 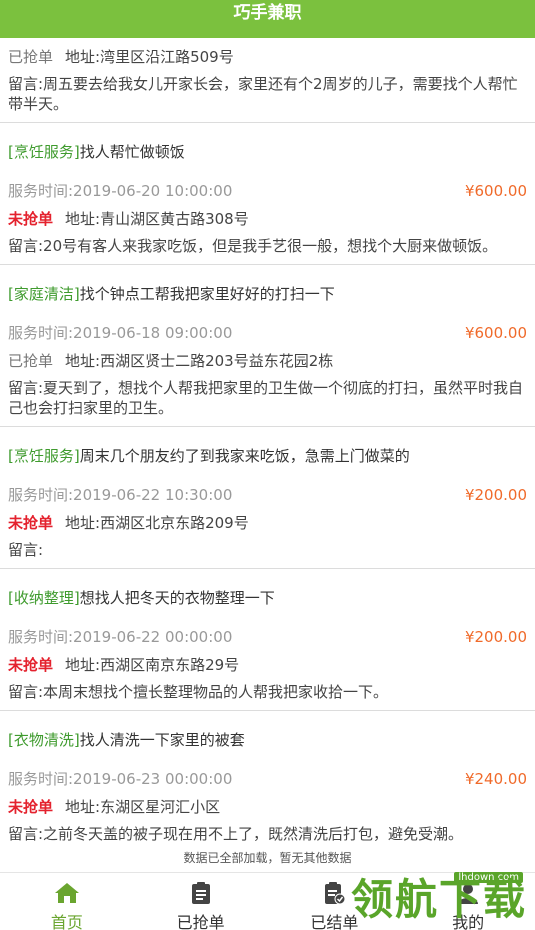 What do you see at coordinates (200, 921) in the screenshot?
I see `tab-grabbed-label: 已抢单` at bounding box center [200, 921].